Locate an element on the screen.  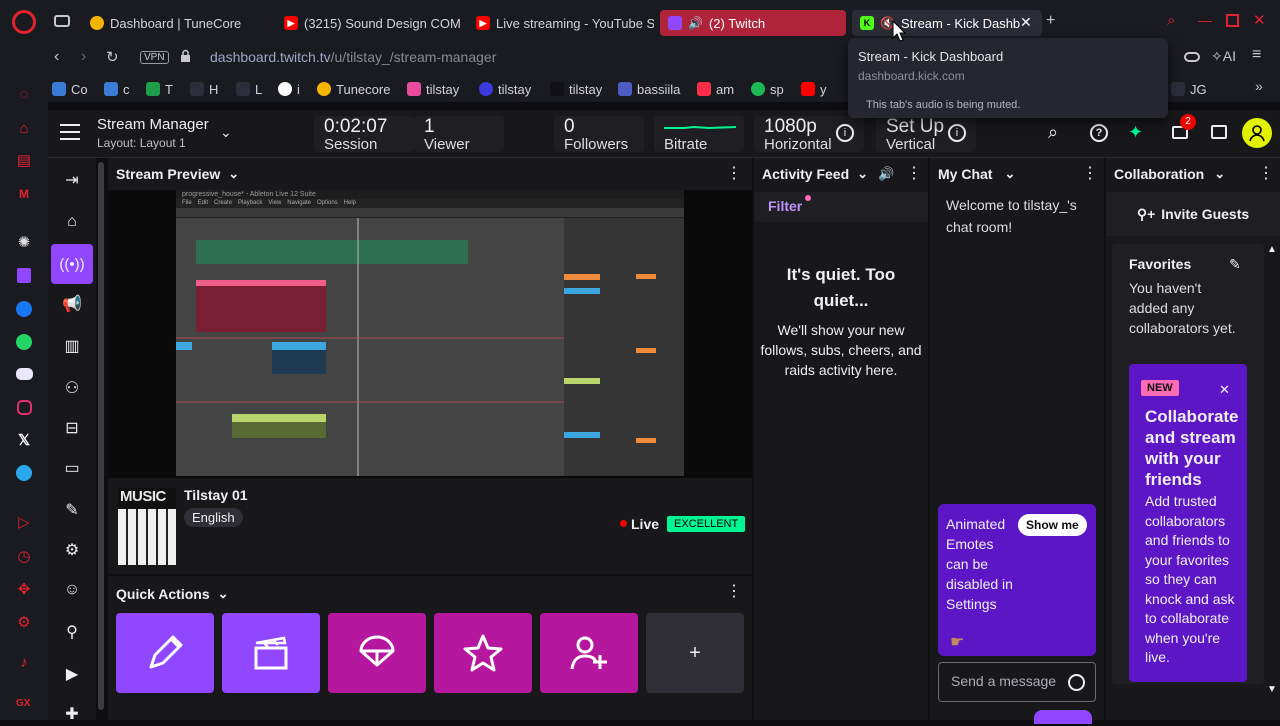
bookmark: L is located at coordinates (249, 89).